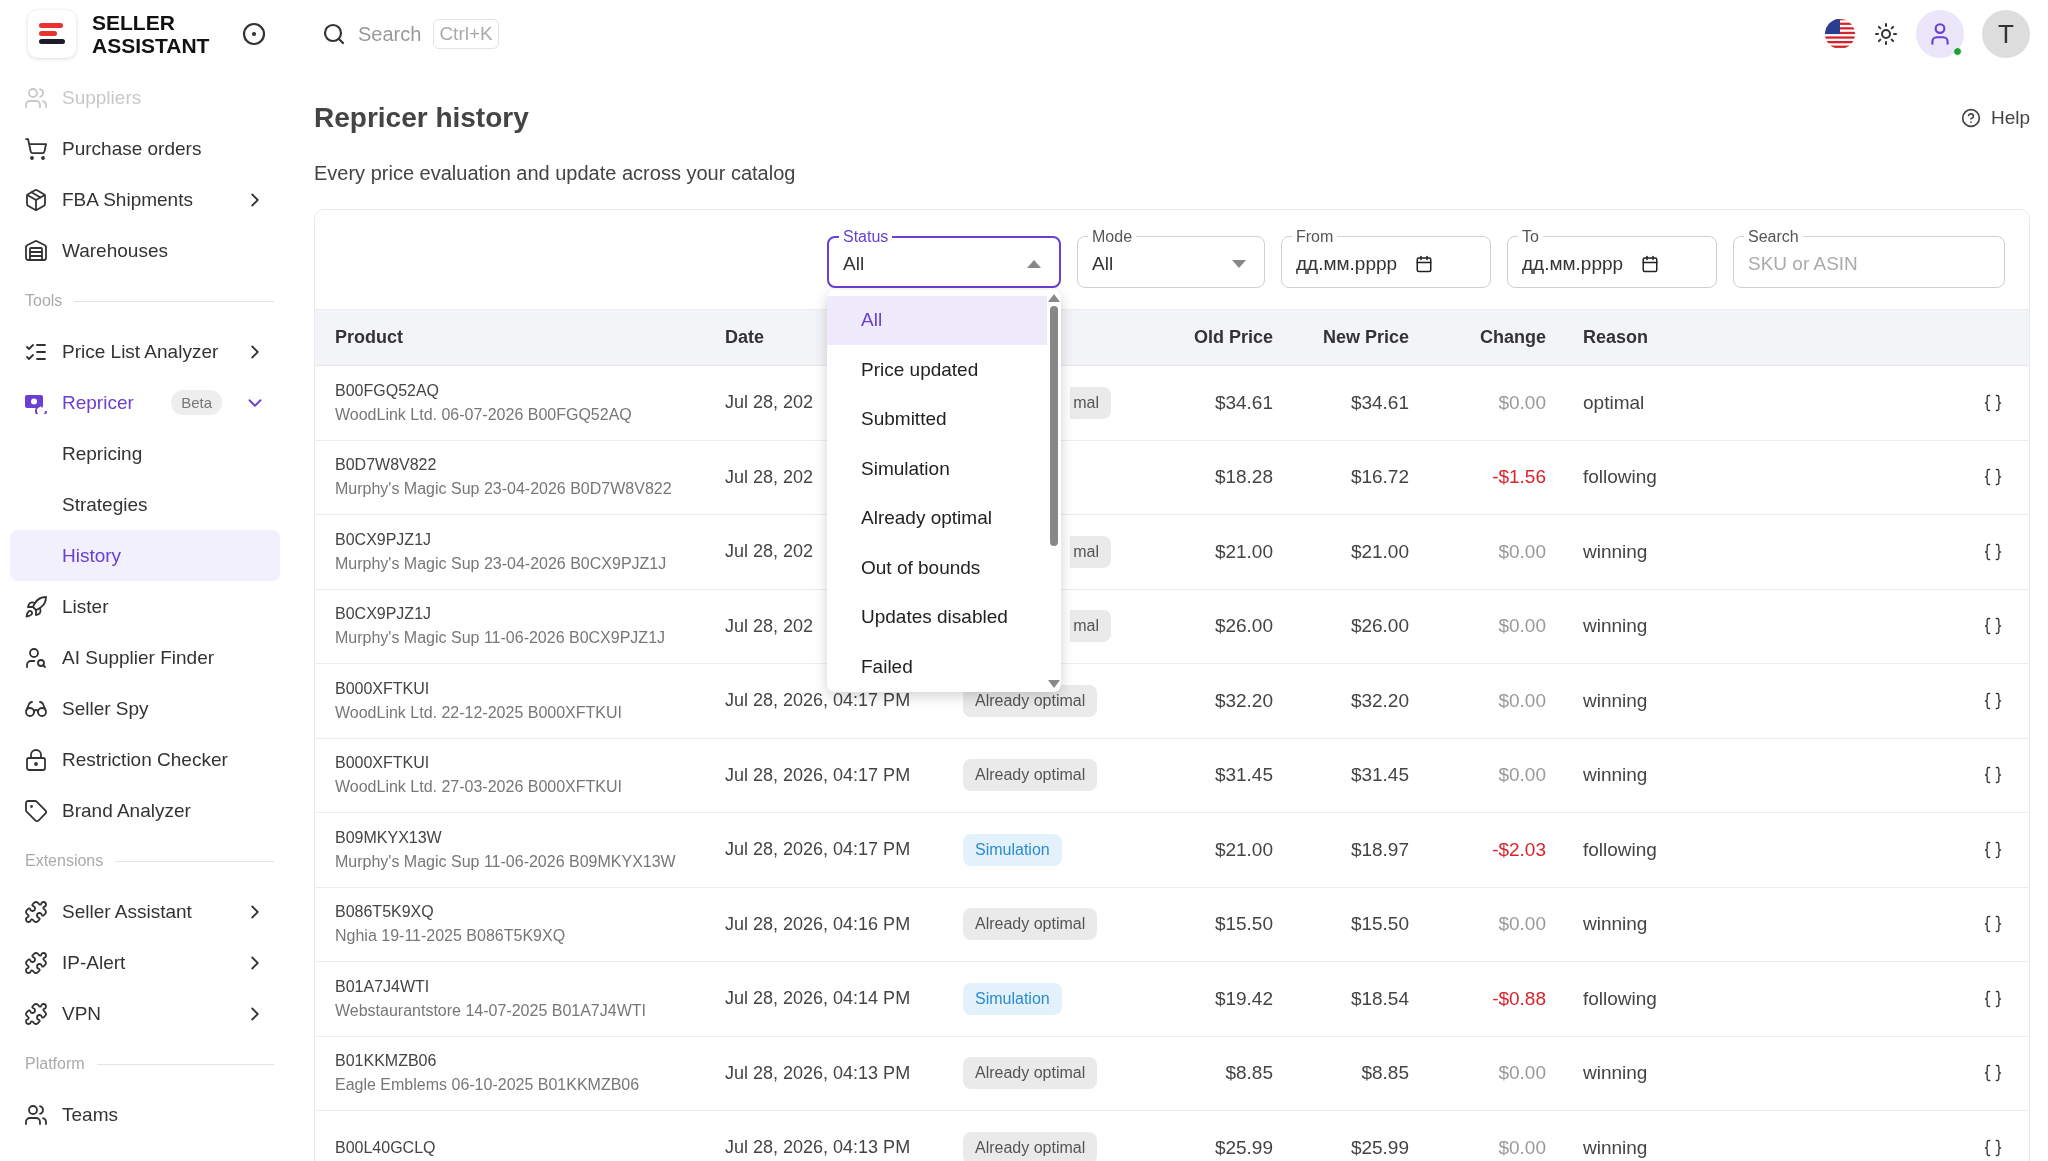 This screenshot has height=1161, width=2048. I want to click on beta-badge: Beta, so click(196, 402).